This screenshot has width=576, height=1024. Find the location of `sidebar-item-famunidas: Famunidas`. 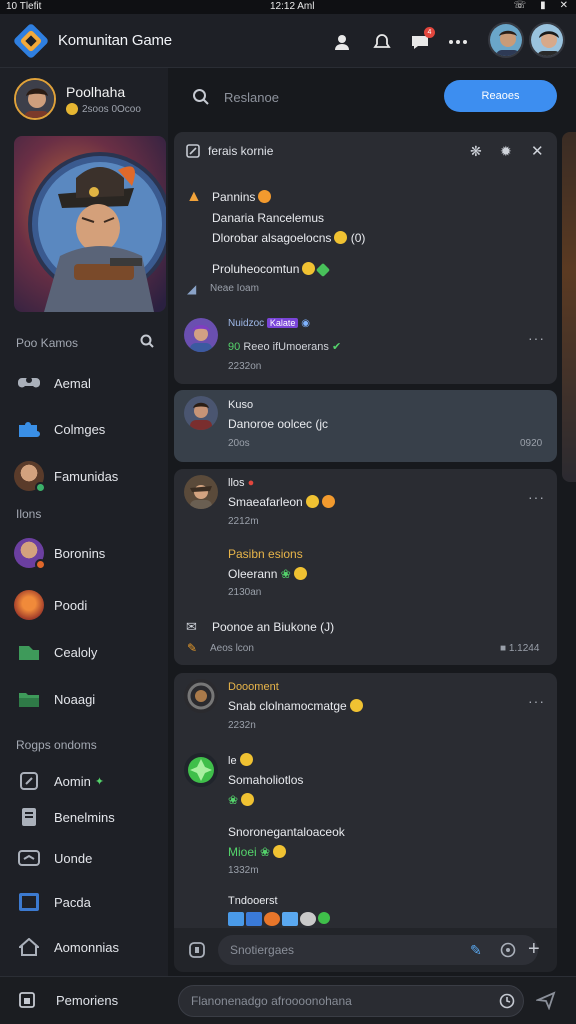

sidebar-item-famunidas: Famunidas is located at coordinates (89, 476).